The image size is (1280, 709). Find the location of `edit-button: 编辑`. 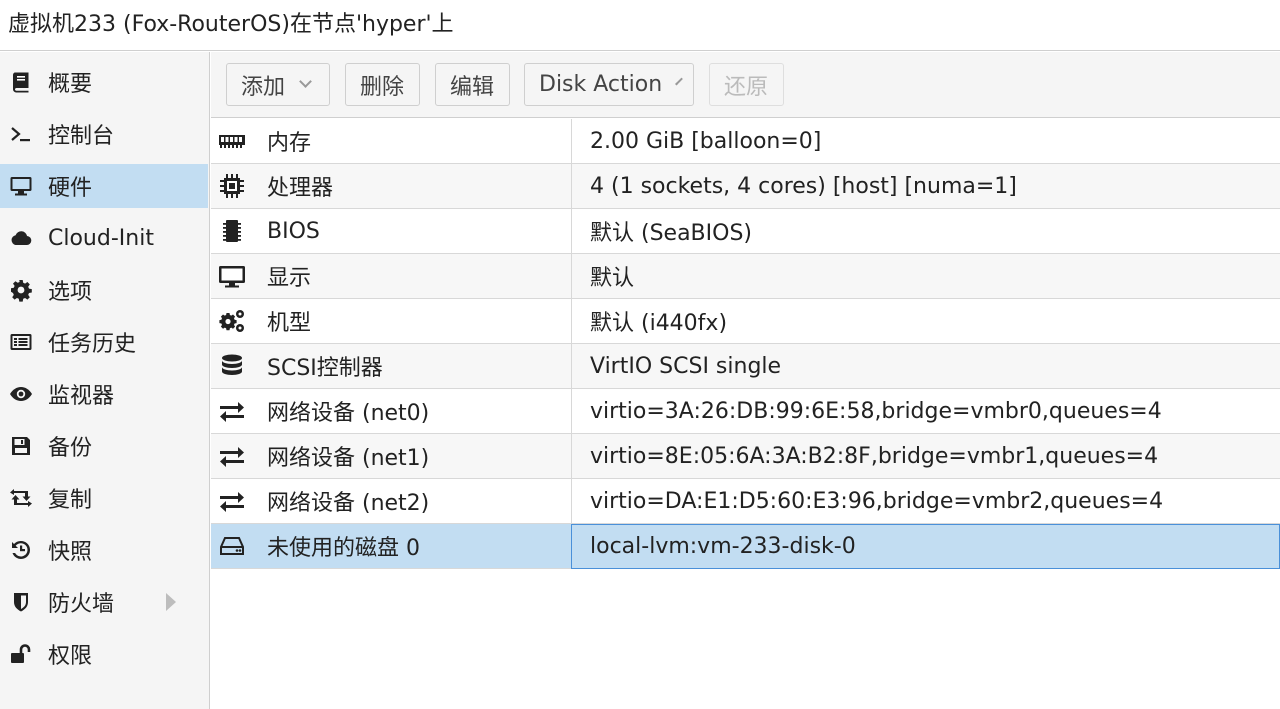

edit-button: 编辑 is located at coordinates (472, 84).